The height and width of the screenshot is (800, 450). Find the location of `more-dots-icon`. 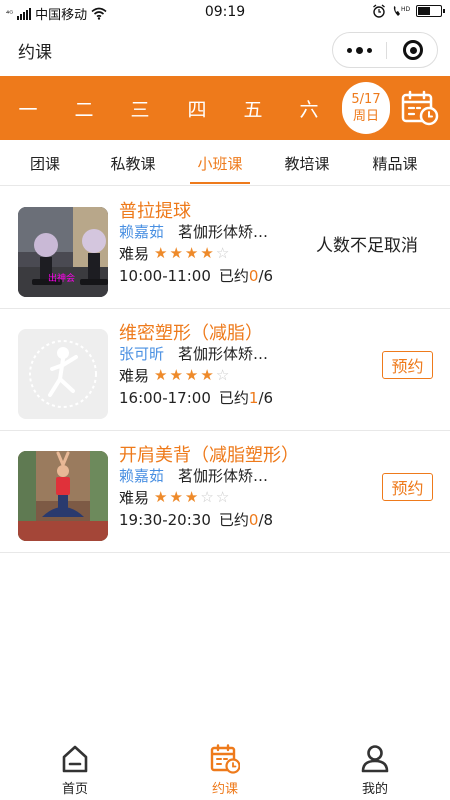

more-dots-icon is located at coordinates (359, 50).